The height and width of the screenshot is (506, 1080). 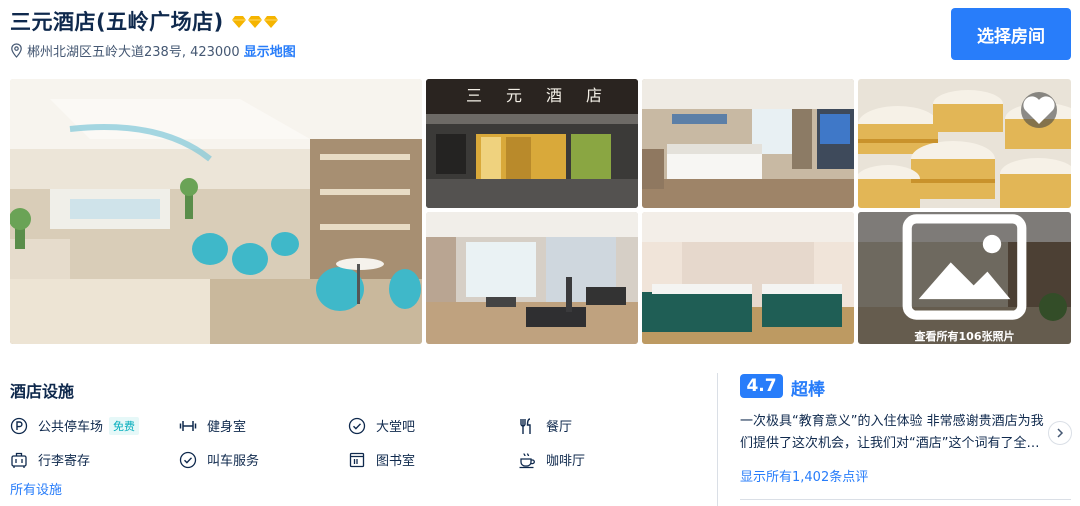 I want to click on facility-parking: 公共停车场 免费, so click(x=75, y=425).